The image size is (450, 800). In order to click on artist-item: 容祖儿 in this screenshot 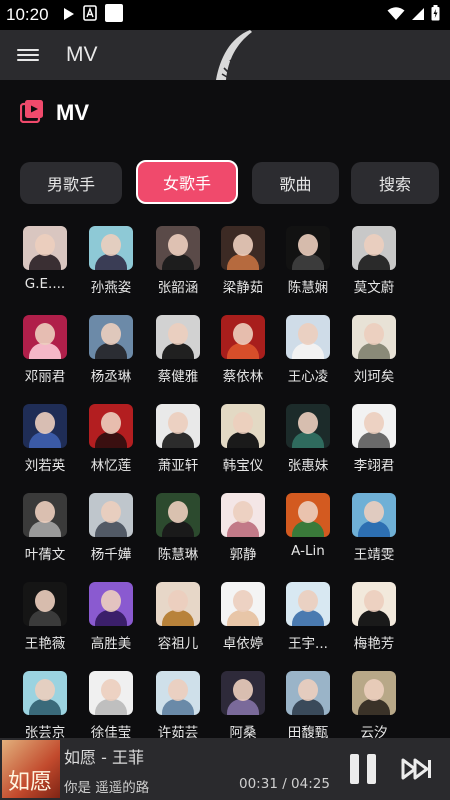, I will do `click(178, 617)`.